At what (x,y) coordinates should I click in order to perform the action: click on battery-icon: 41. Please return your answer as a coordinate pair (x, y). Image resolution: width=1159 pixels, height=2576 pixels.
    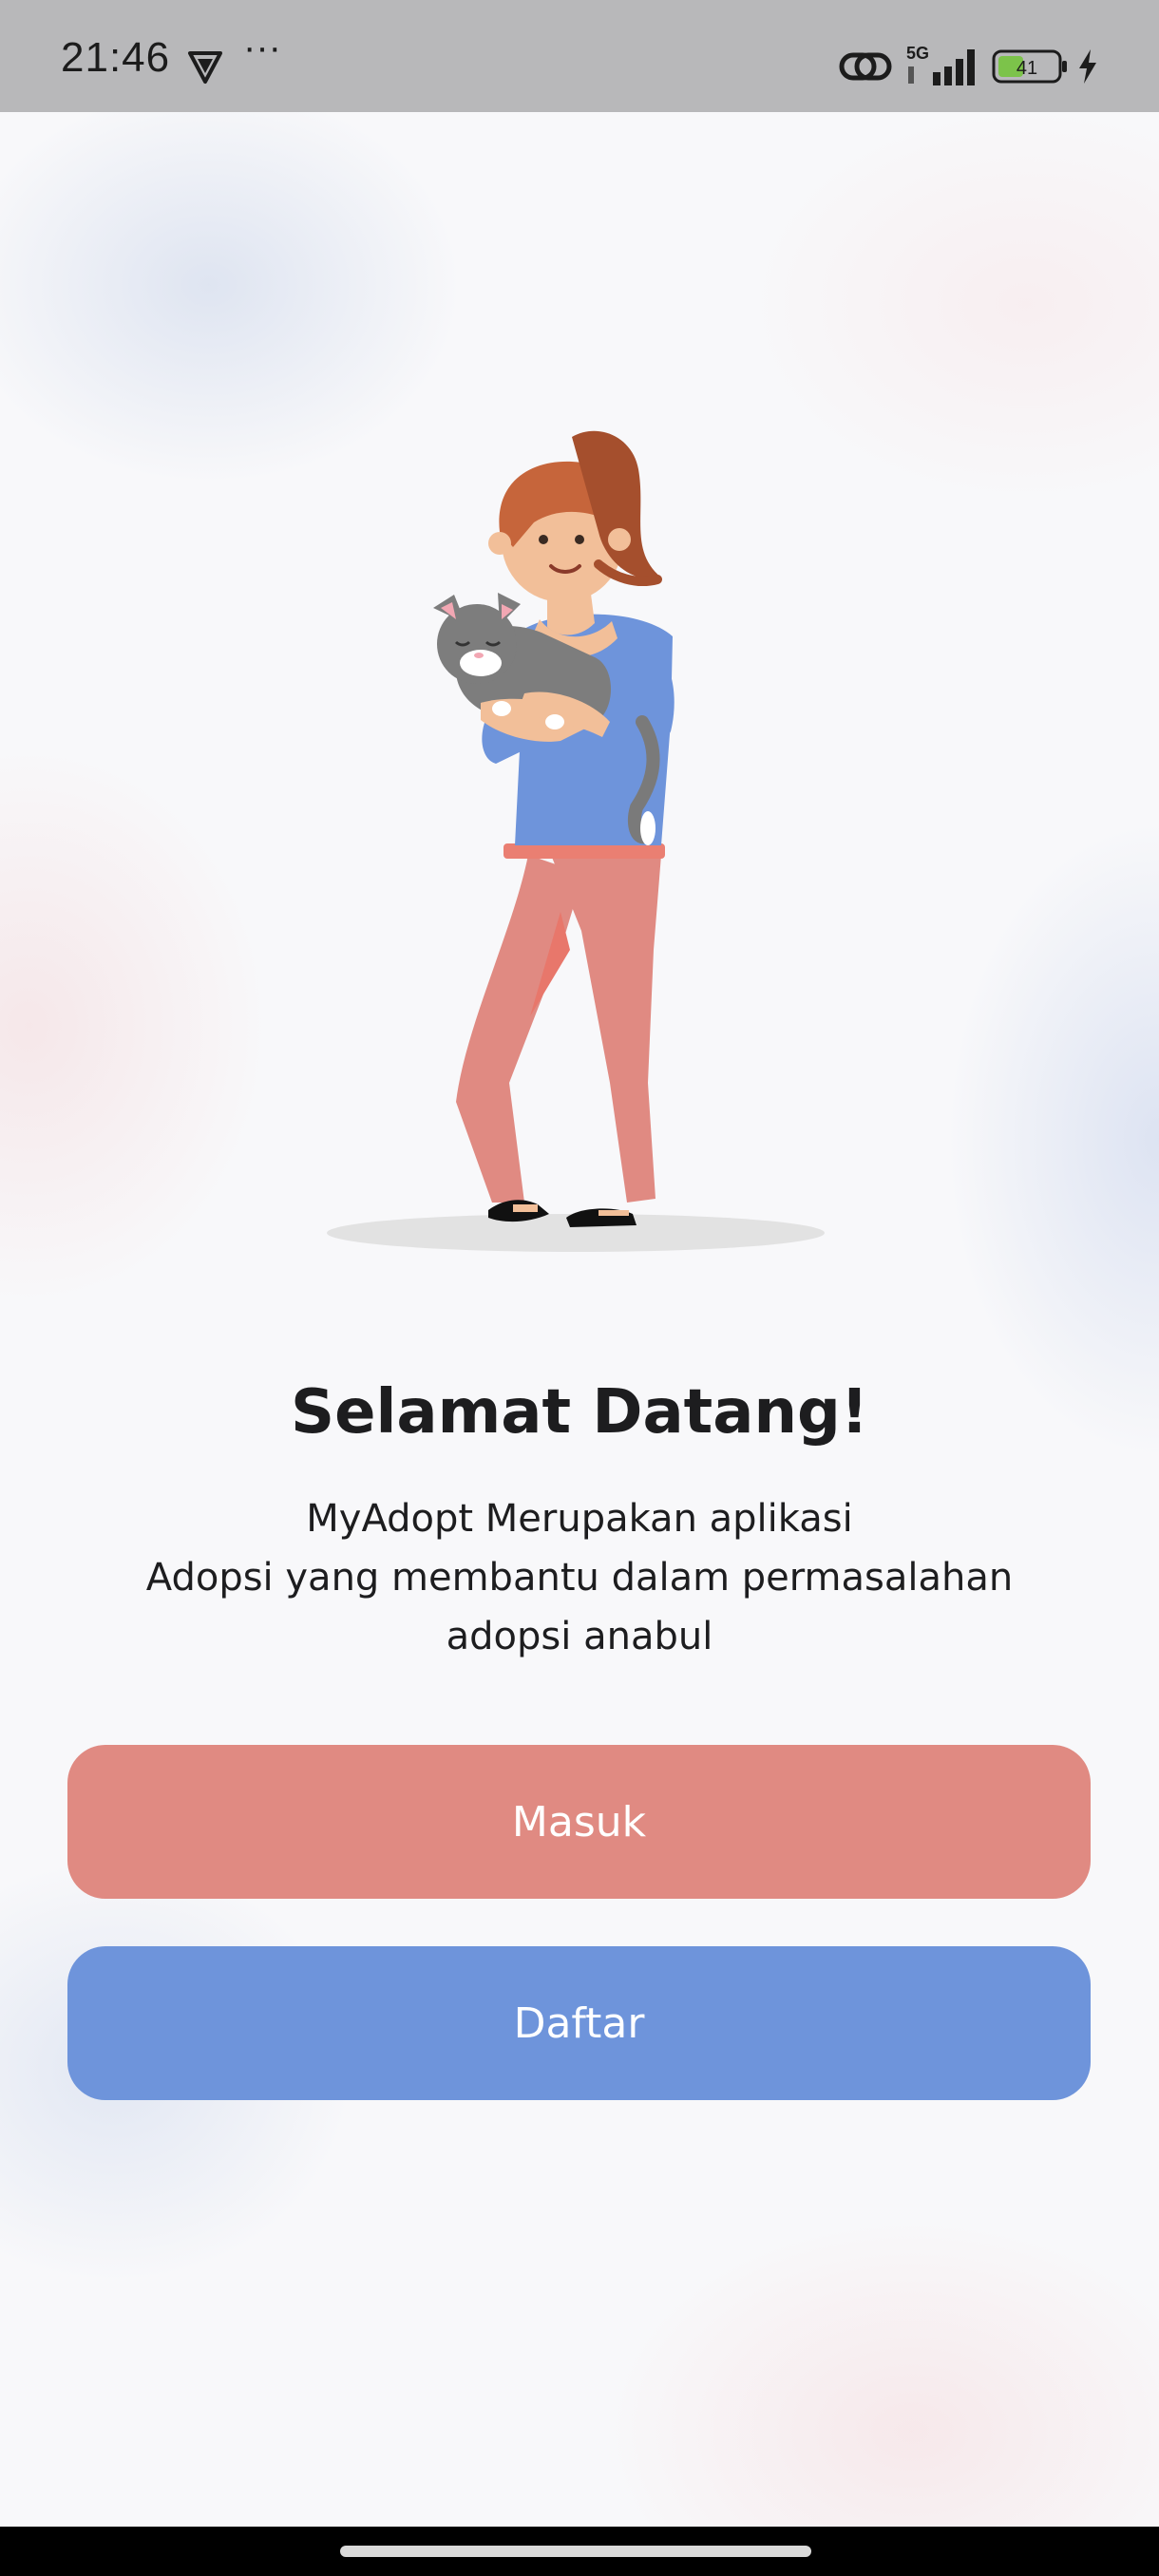
    Looking at the image, I should click on (1029, 66).